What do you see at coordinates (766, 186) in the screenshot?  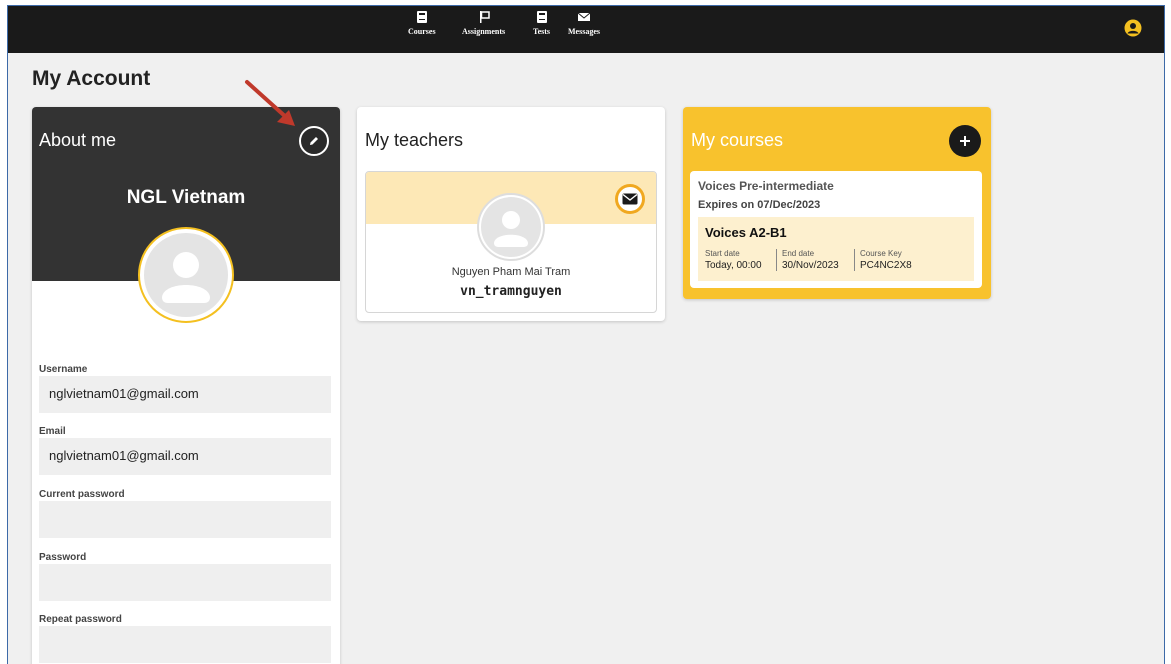 I see `course-name: Voices Pre-intermediate` at bounding box center [766, 186].